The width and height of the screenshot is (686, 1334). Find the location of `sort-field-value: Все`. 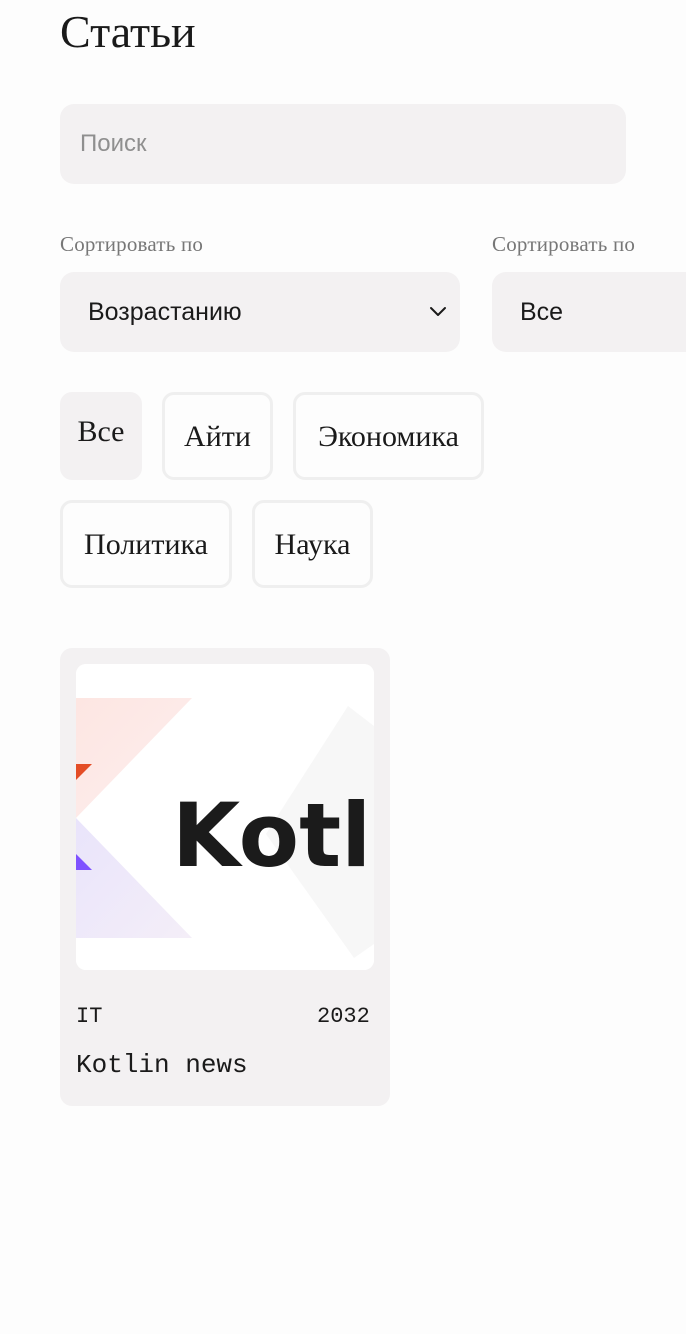

sort-field-value: Все is located at coordinates (542, 311).